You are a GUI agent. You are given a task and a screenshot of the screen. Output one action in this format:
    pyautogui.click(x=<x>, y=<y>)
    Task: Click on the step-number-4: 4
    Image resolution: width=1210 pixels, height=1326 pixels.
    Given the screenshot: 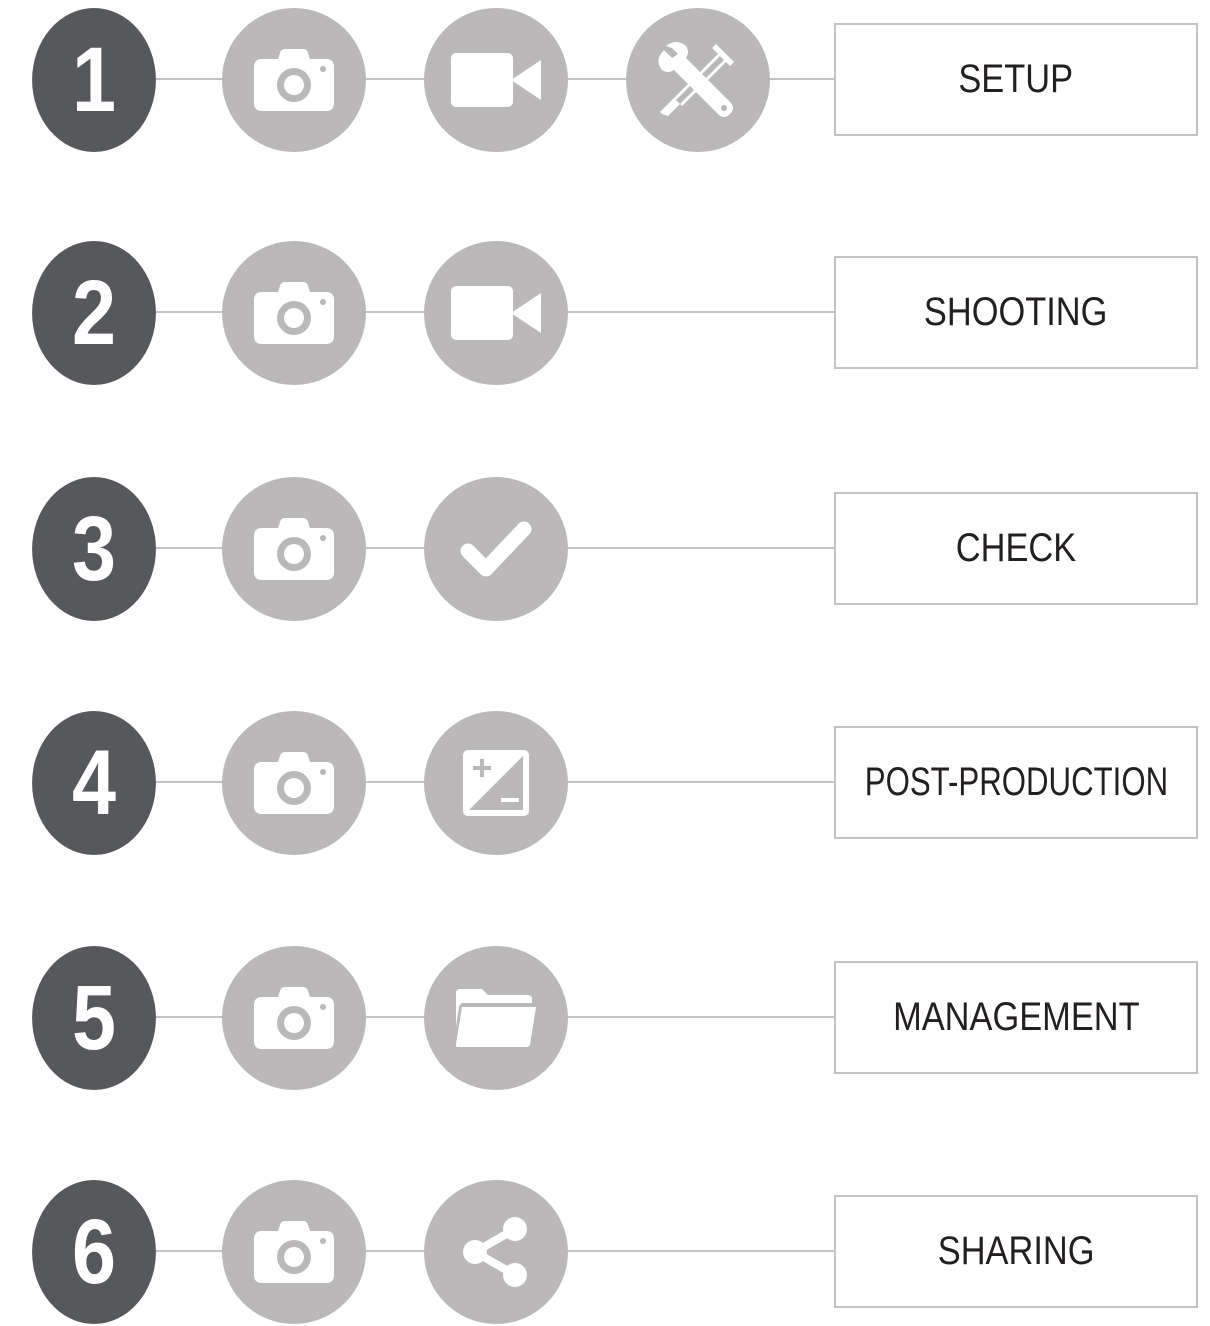 What is the action you would take?
    pyautogui.click(x=94, y=783)
    